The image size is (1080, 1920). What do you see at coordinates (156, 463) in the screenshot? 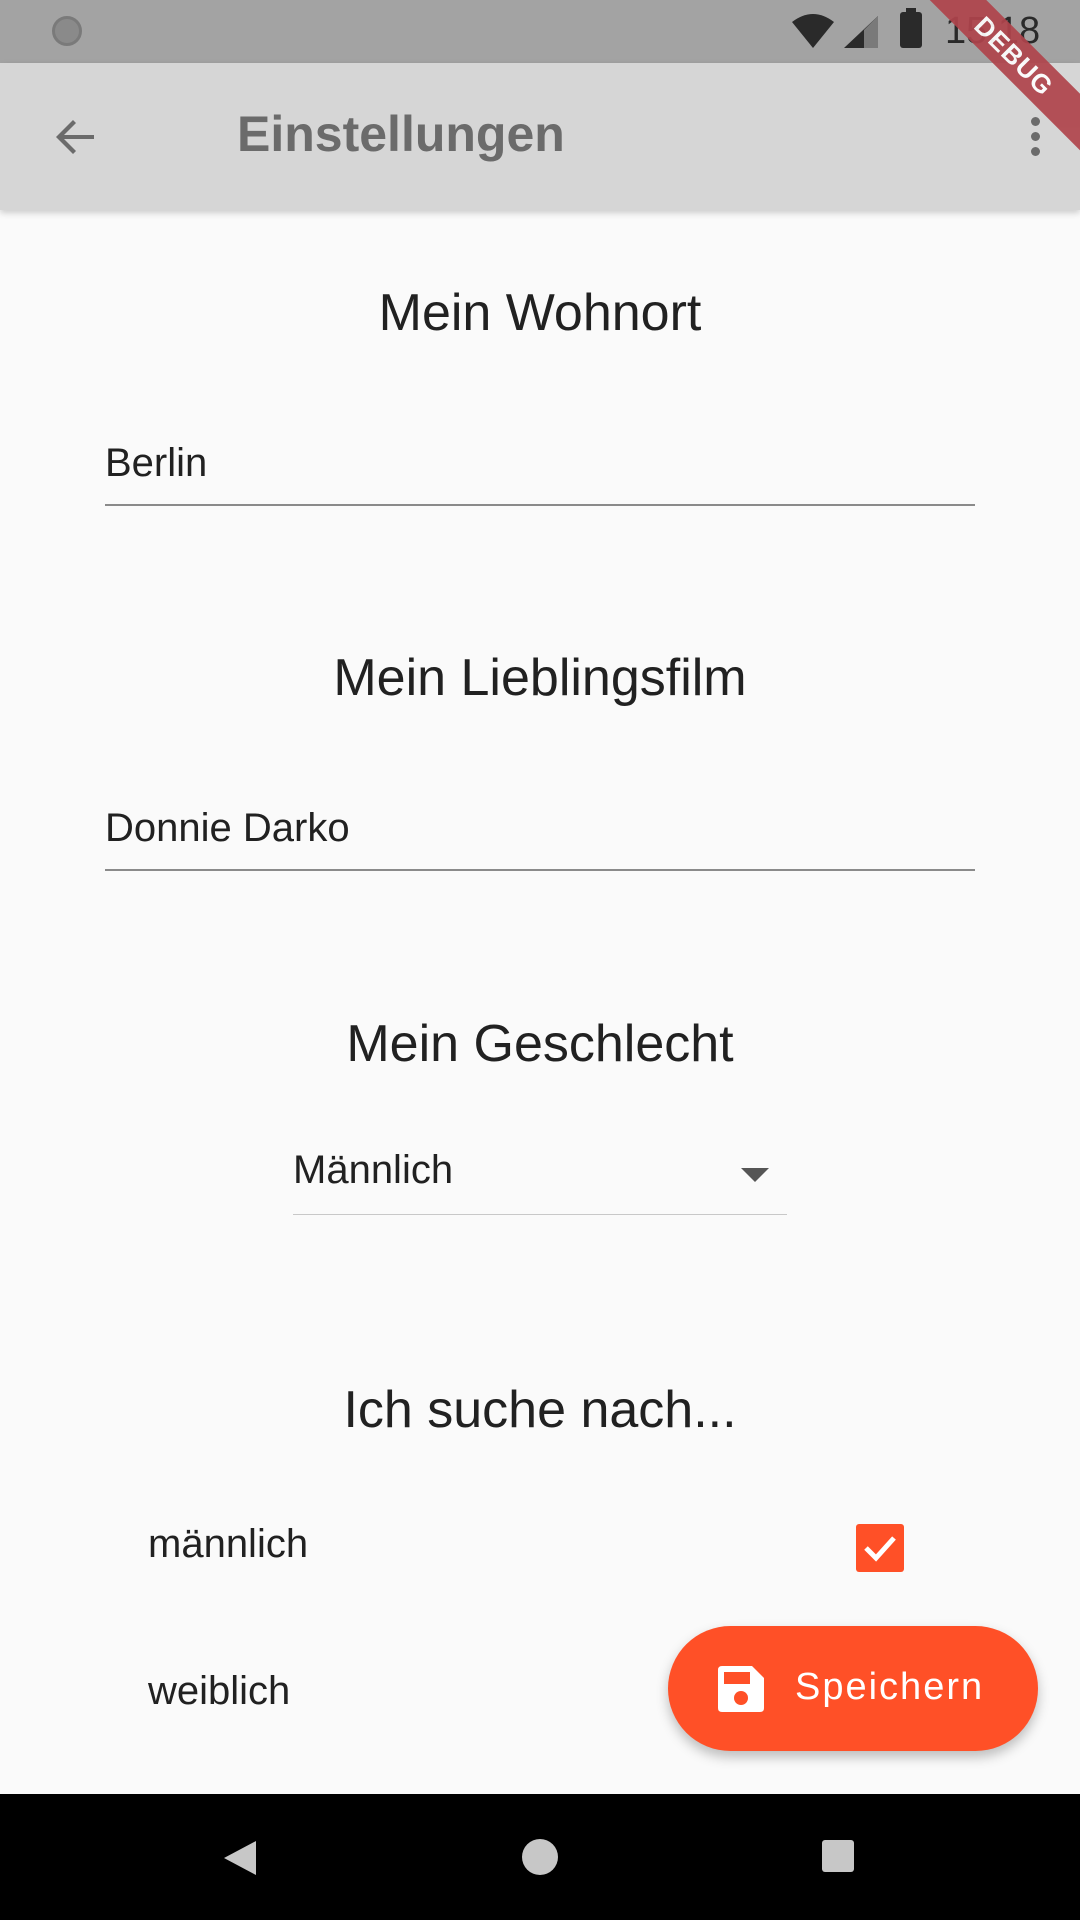
I see `wohnort-value: Berlin` at bounding box center [156, 463].